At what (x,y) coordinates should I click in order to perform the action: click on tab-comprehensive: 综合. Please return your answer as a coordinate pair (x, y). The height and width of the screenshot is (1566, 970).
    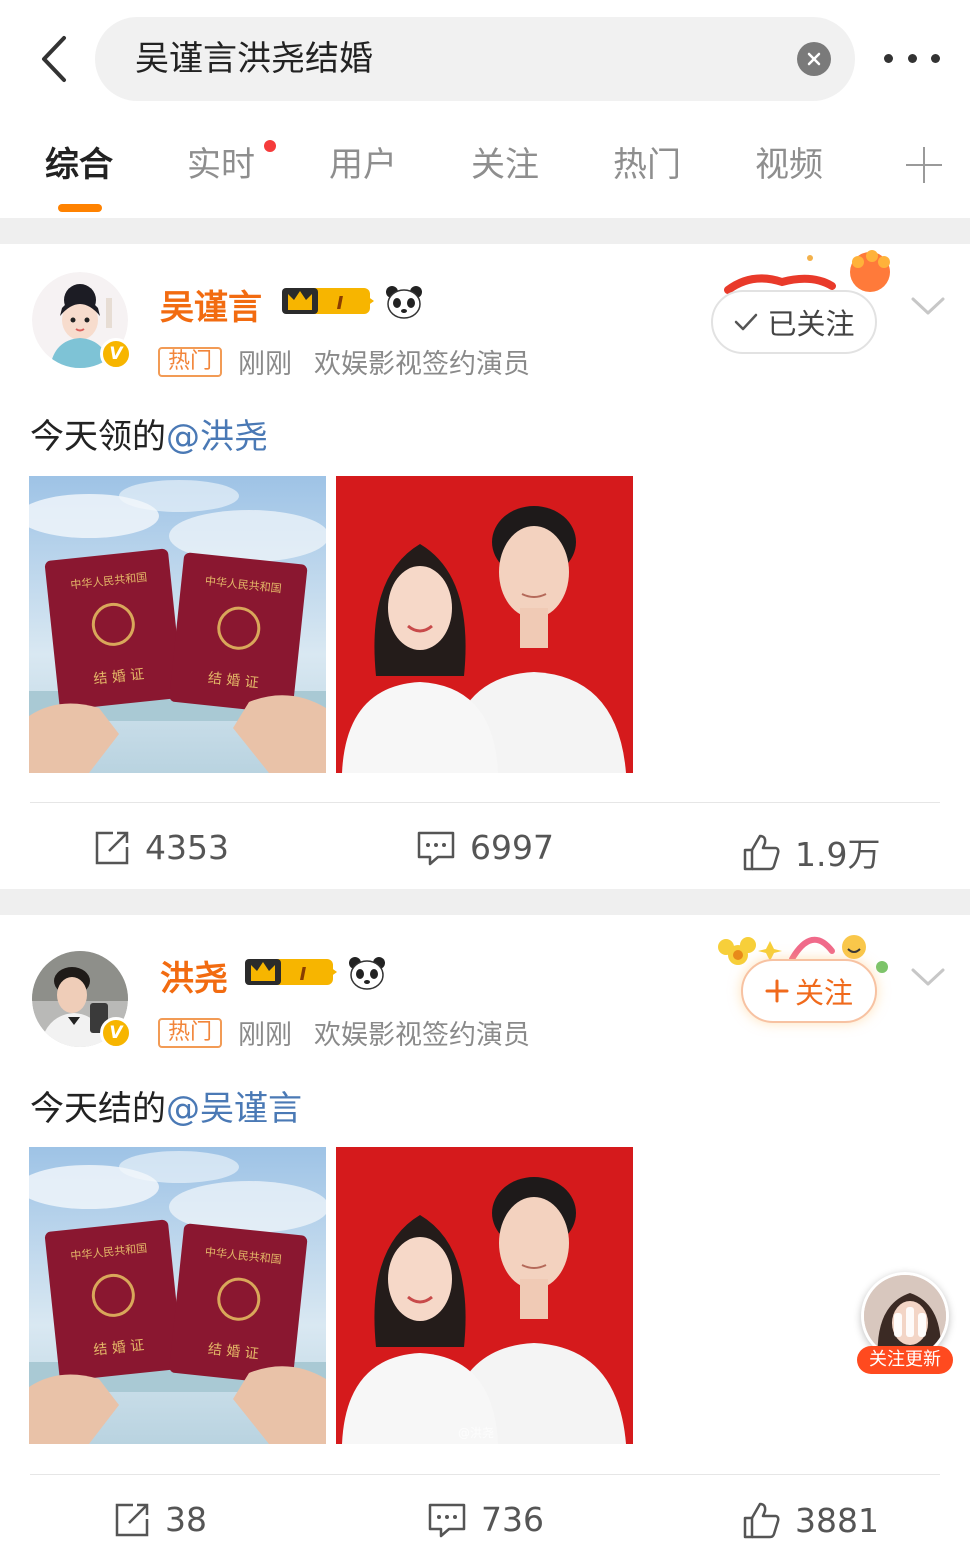
    Looking at the image, I should click on (79, 165).